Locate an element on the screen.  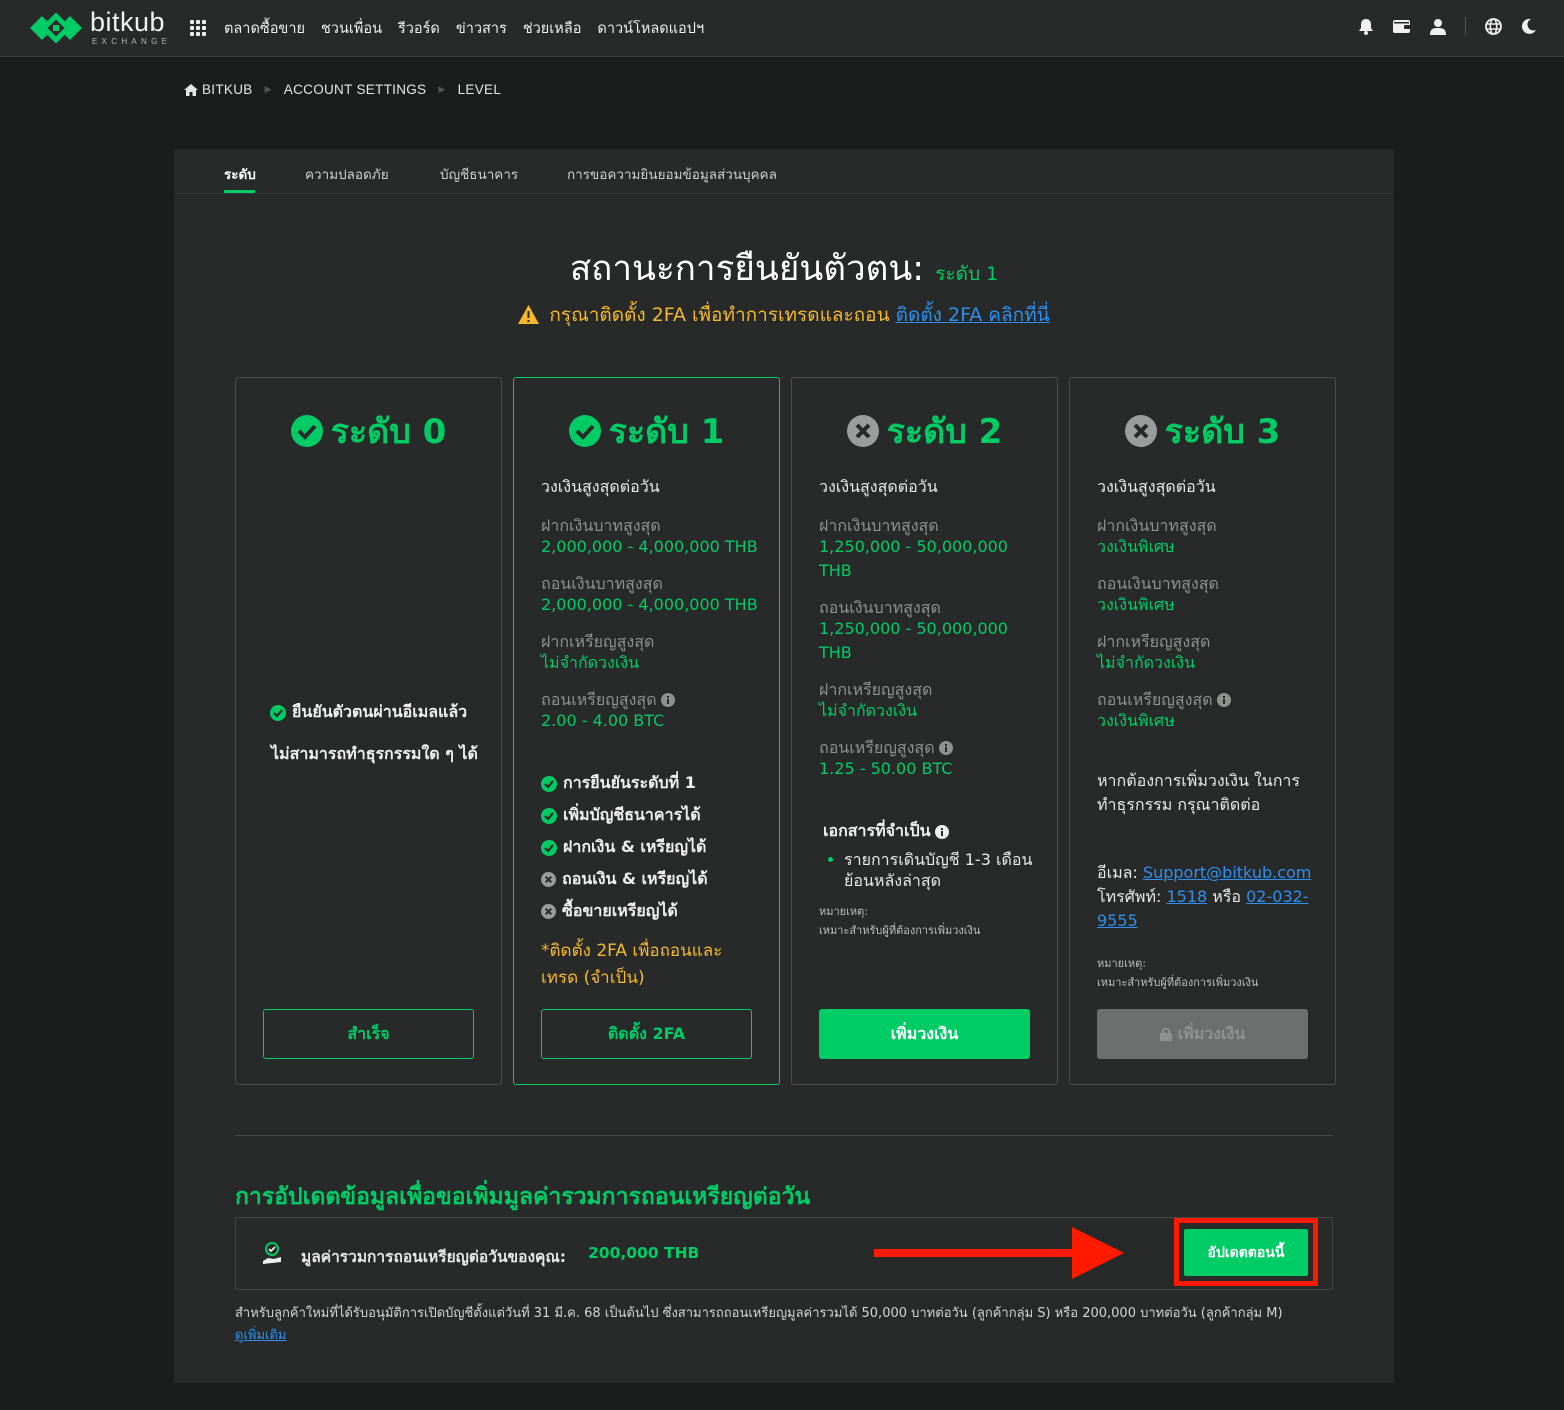
nav-rewards: รีวอร์ด is located at coordinates (419, 28).